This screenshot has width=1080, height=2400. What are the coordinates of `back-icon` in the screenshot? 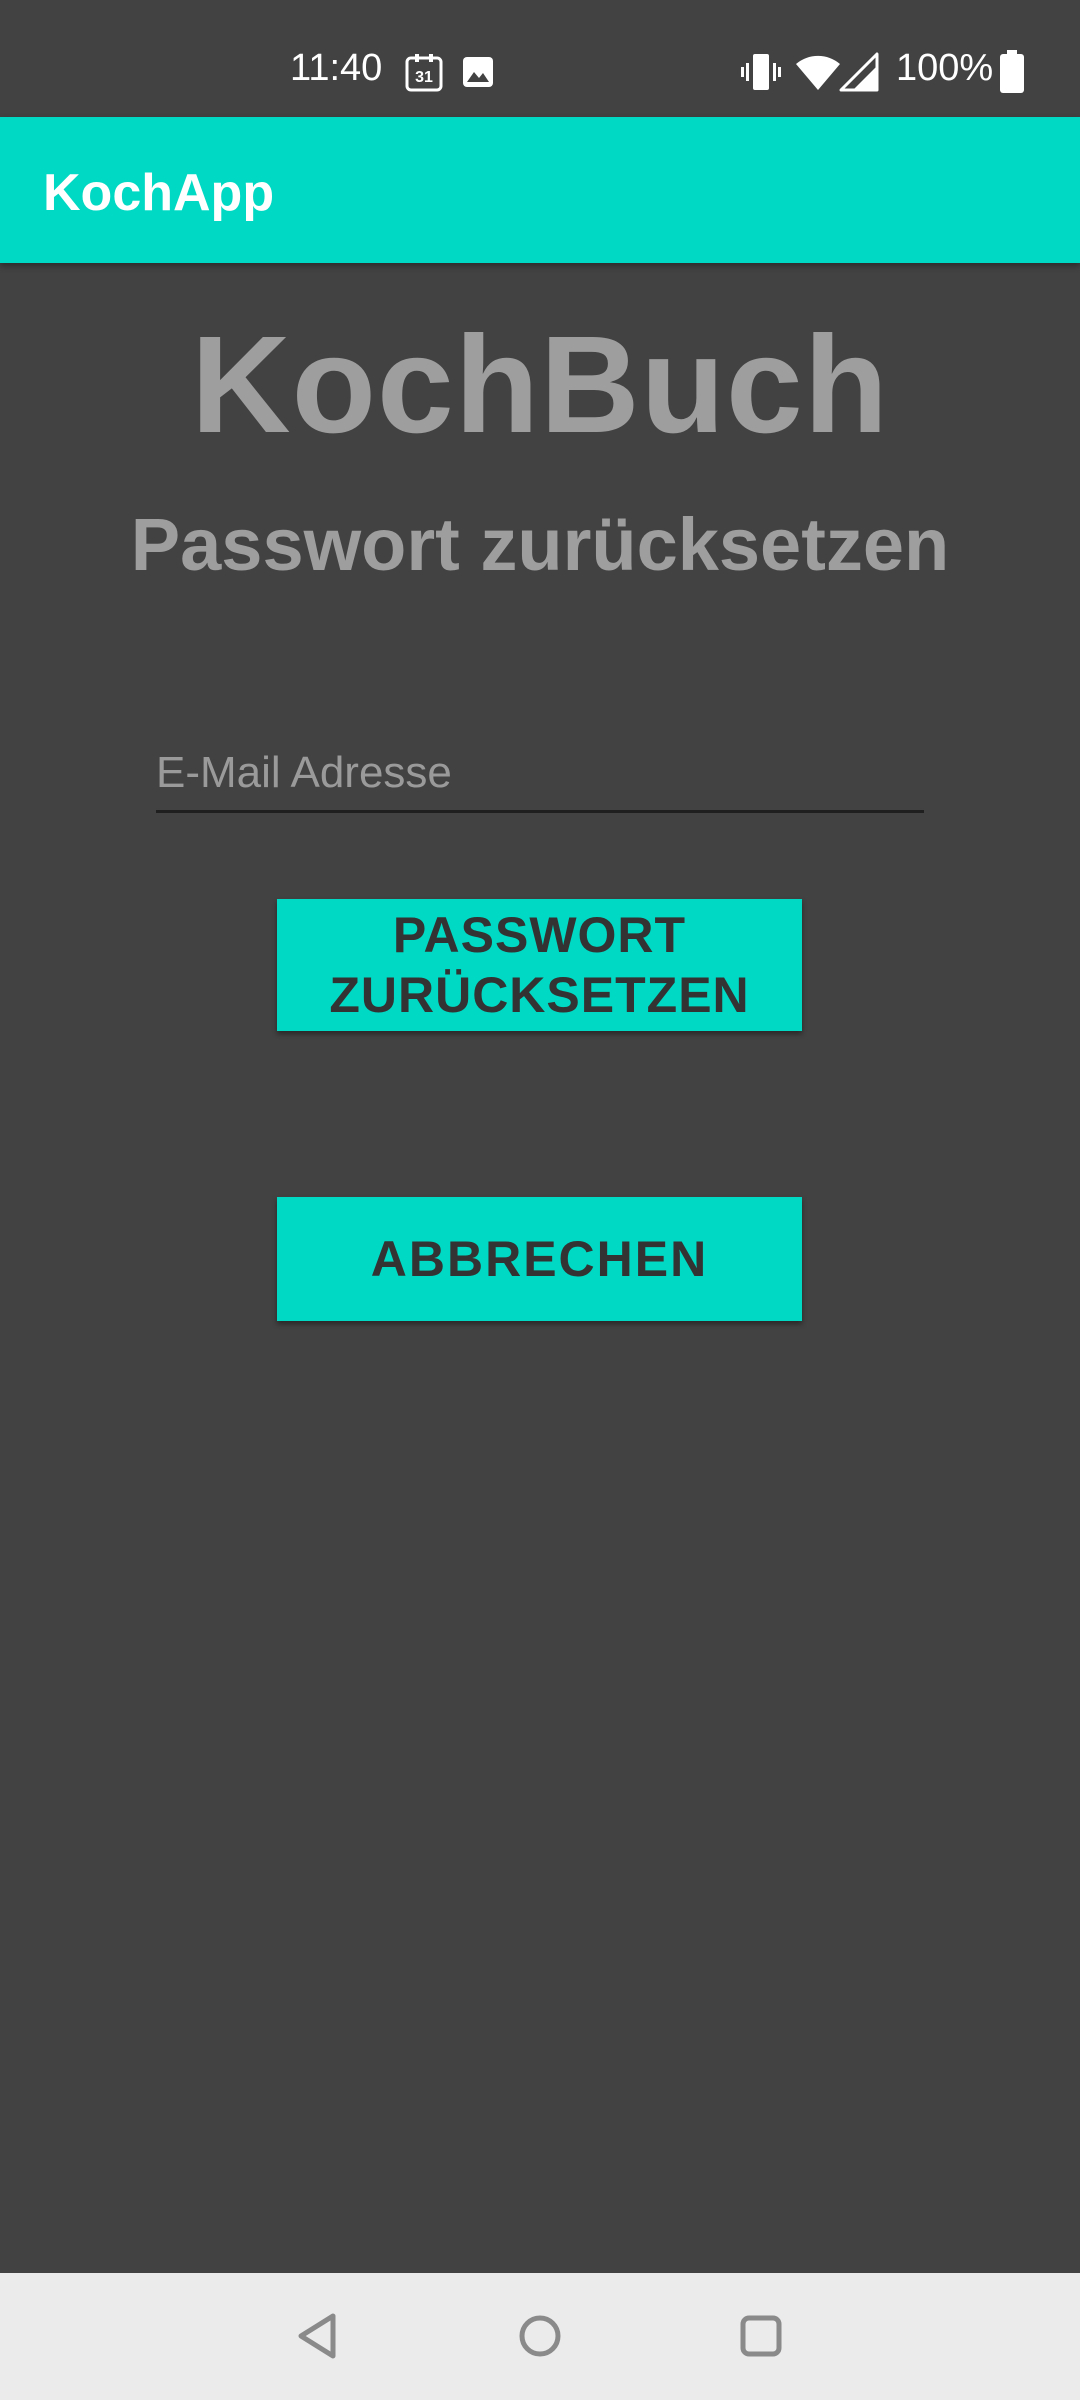 It's located at (319, 2336).